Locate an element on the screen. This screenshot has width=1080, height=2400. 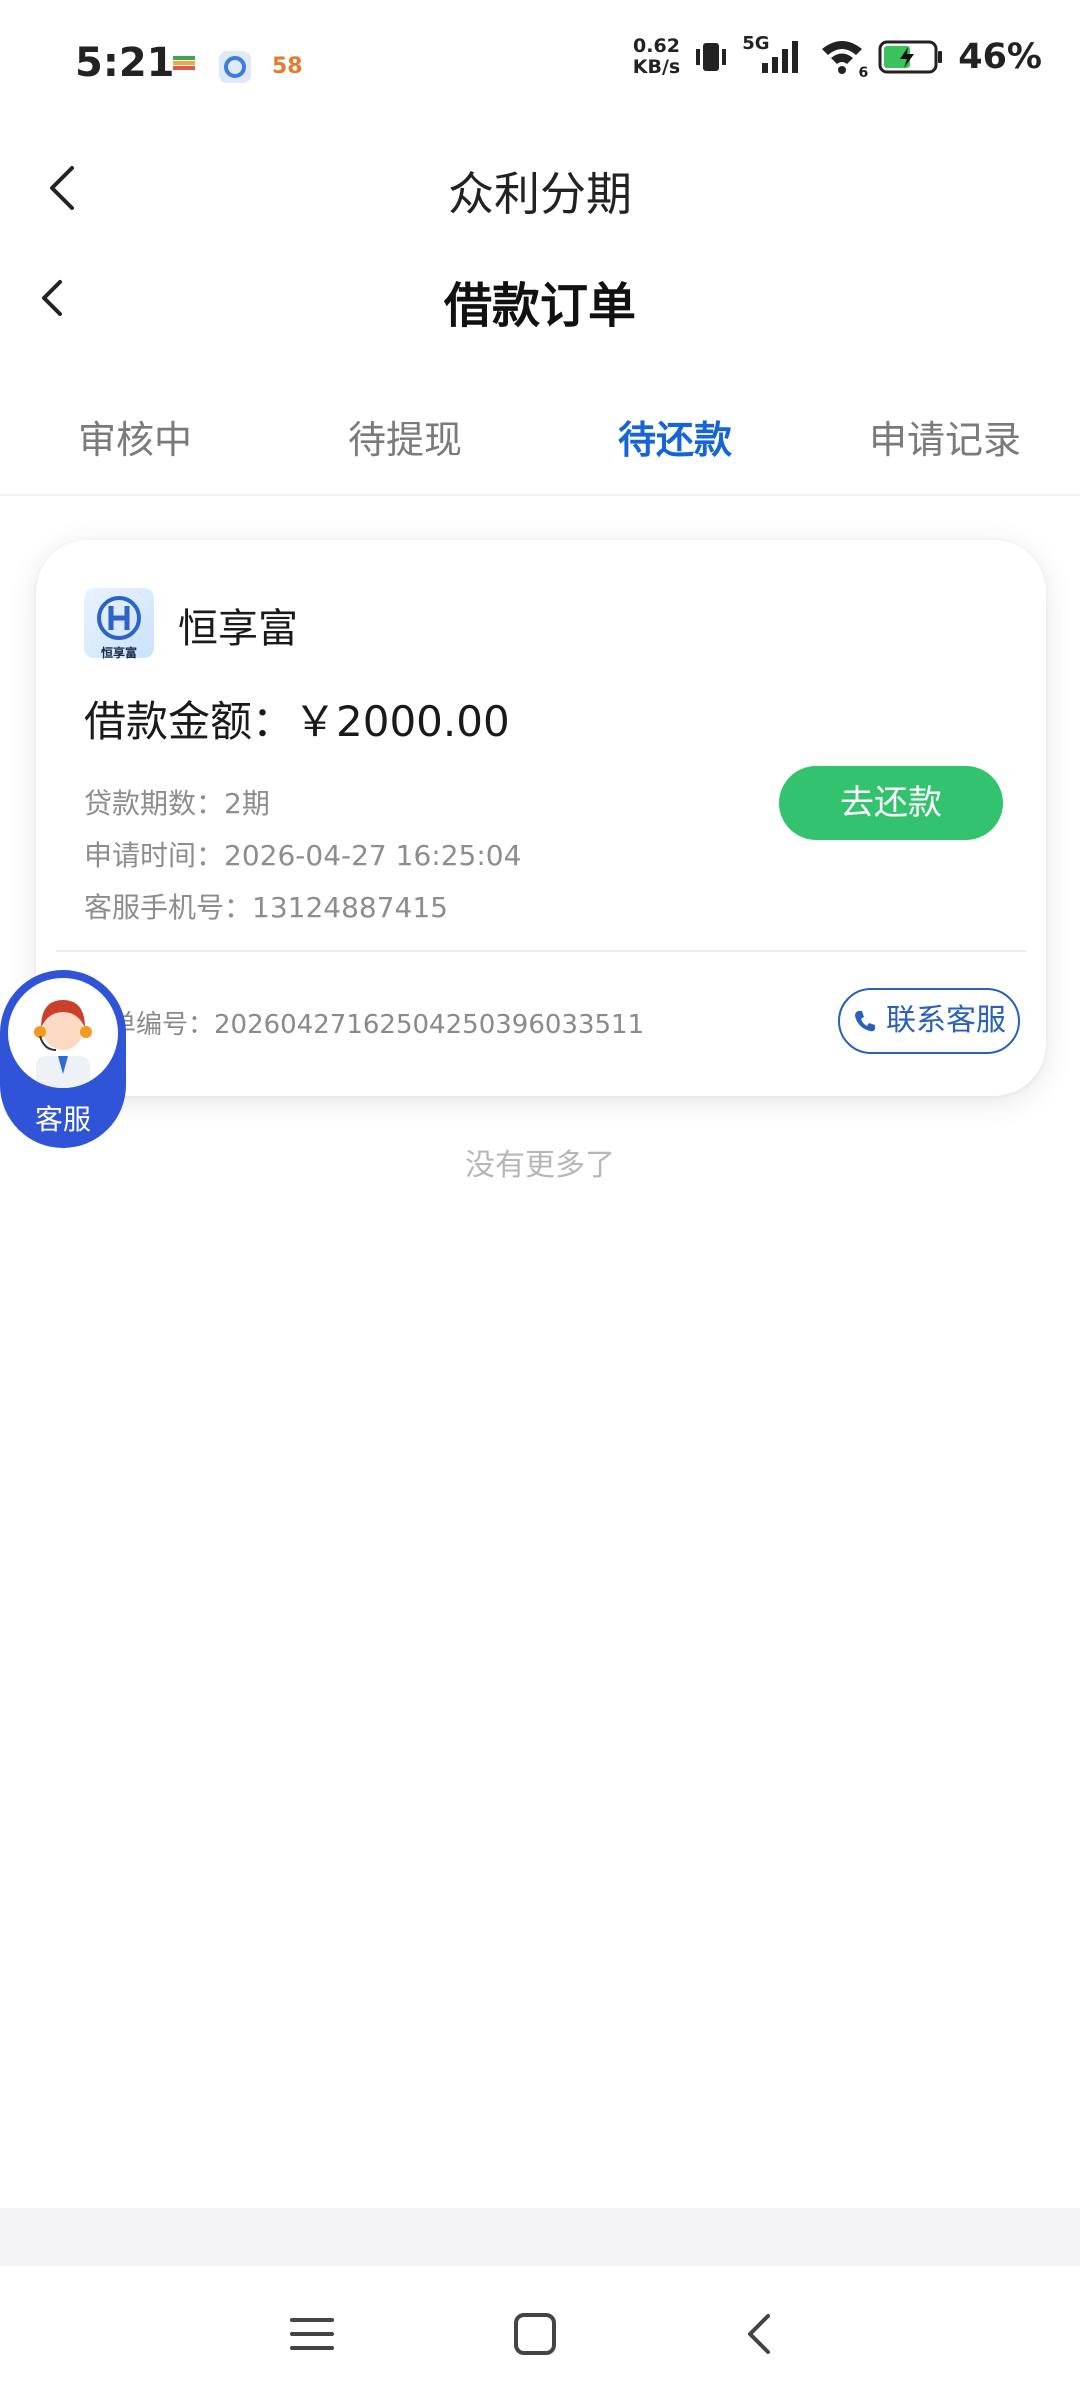
apply-time-label: 申请时间： is located at coordinates (154, 855).